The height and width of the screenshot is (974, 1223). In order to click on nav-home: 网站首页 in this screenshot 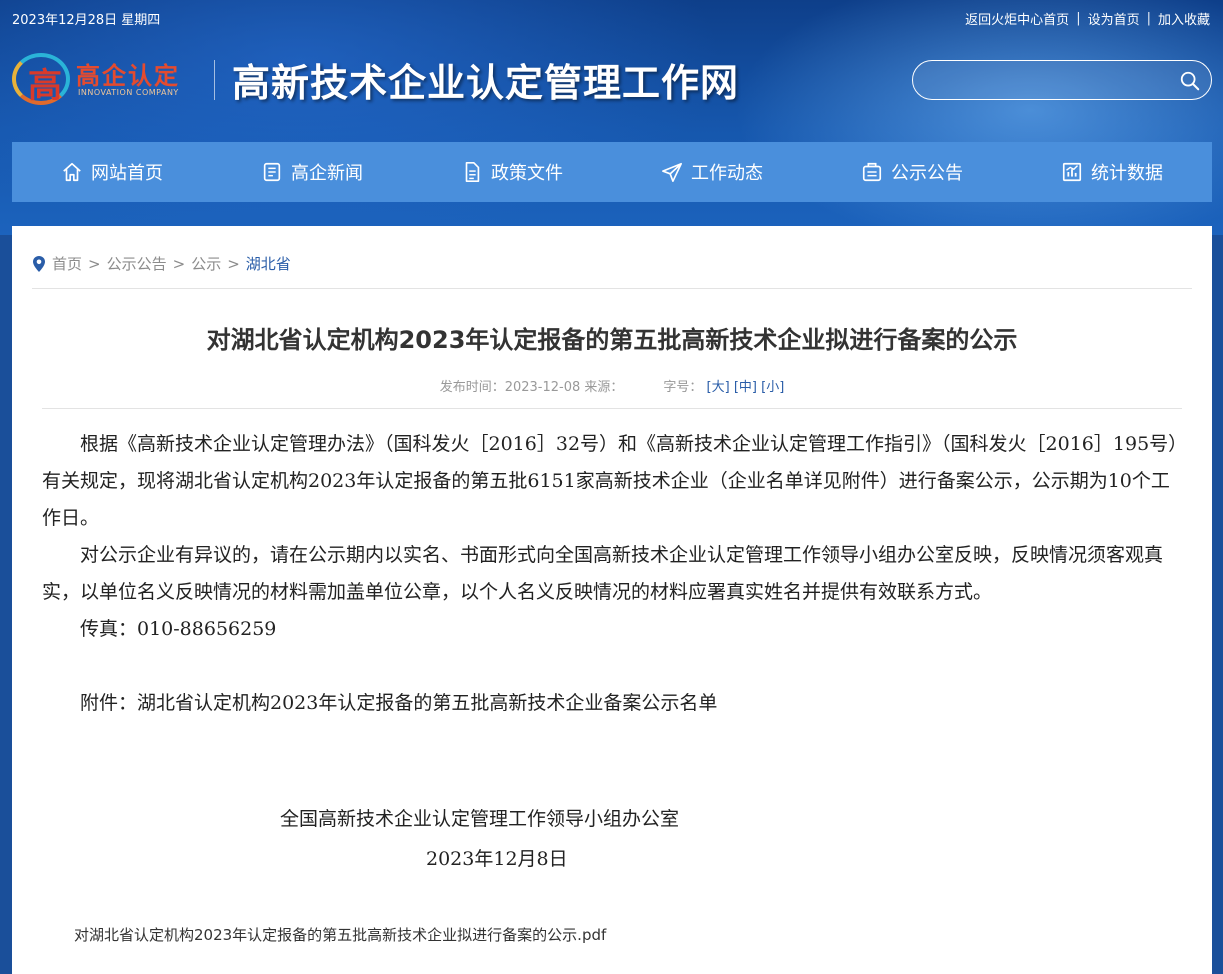, I will do `click(112, 172)`.